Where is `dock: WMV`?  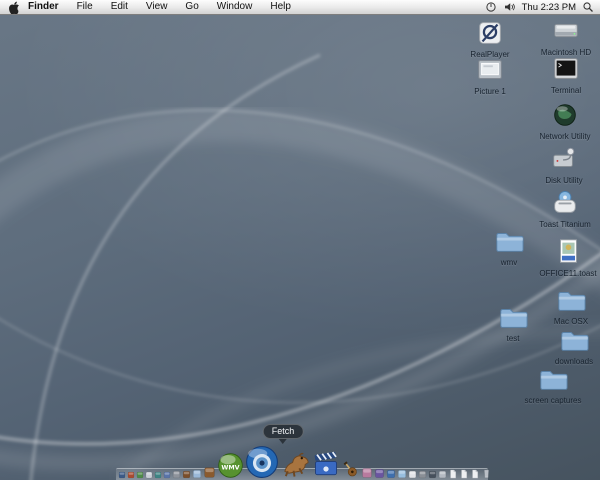
dock: WMV is located at coordinates (305, 462).